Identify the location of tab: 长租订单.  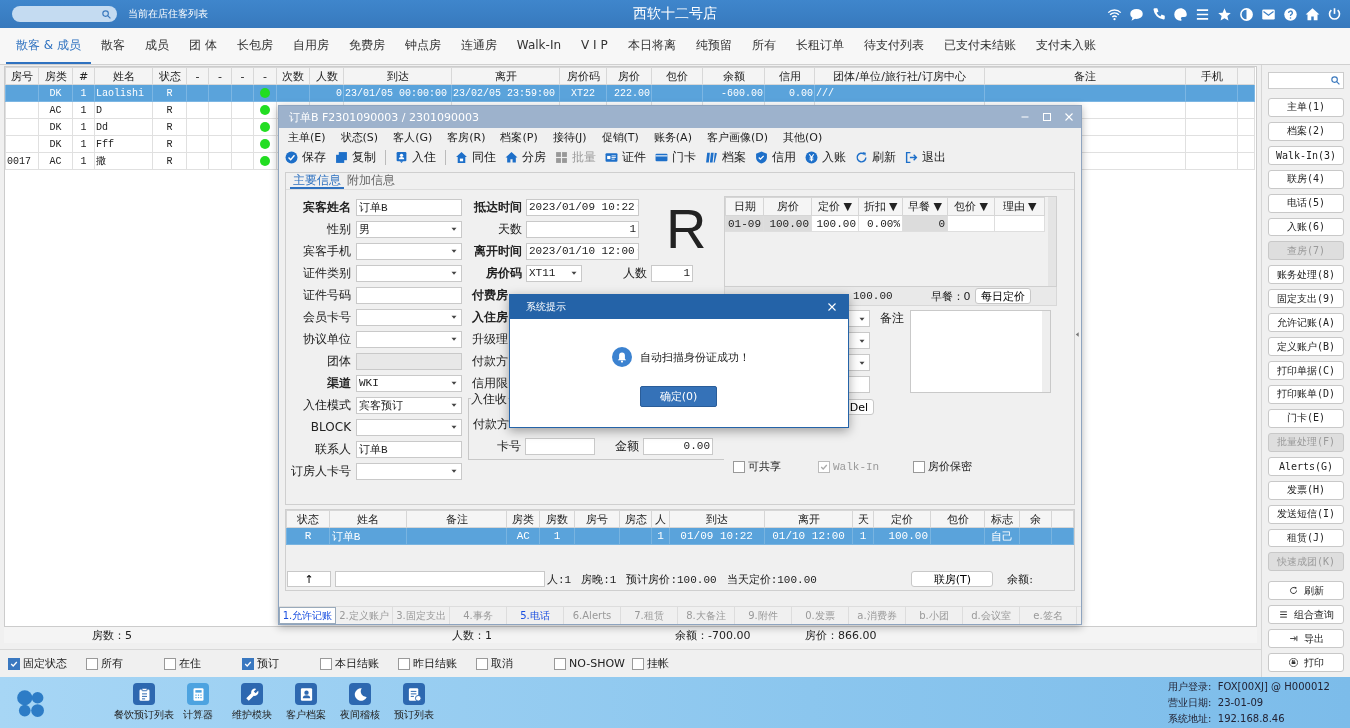
(819, 46).